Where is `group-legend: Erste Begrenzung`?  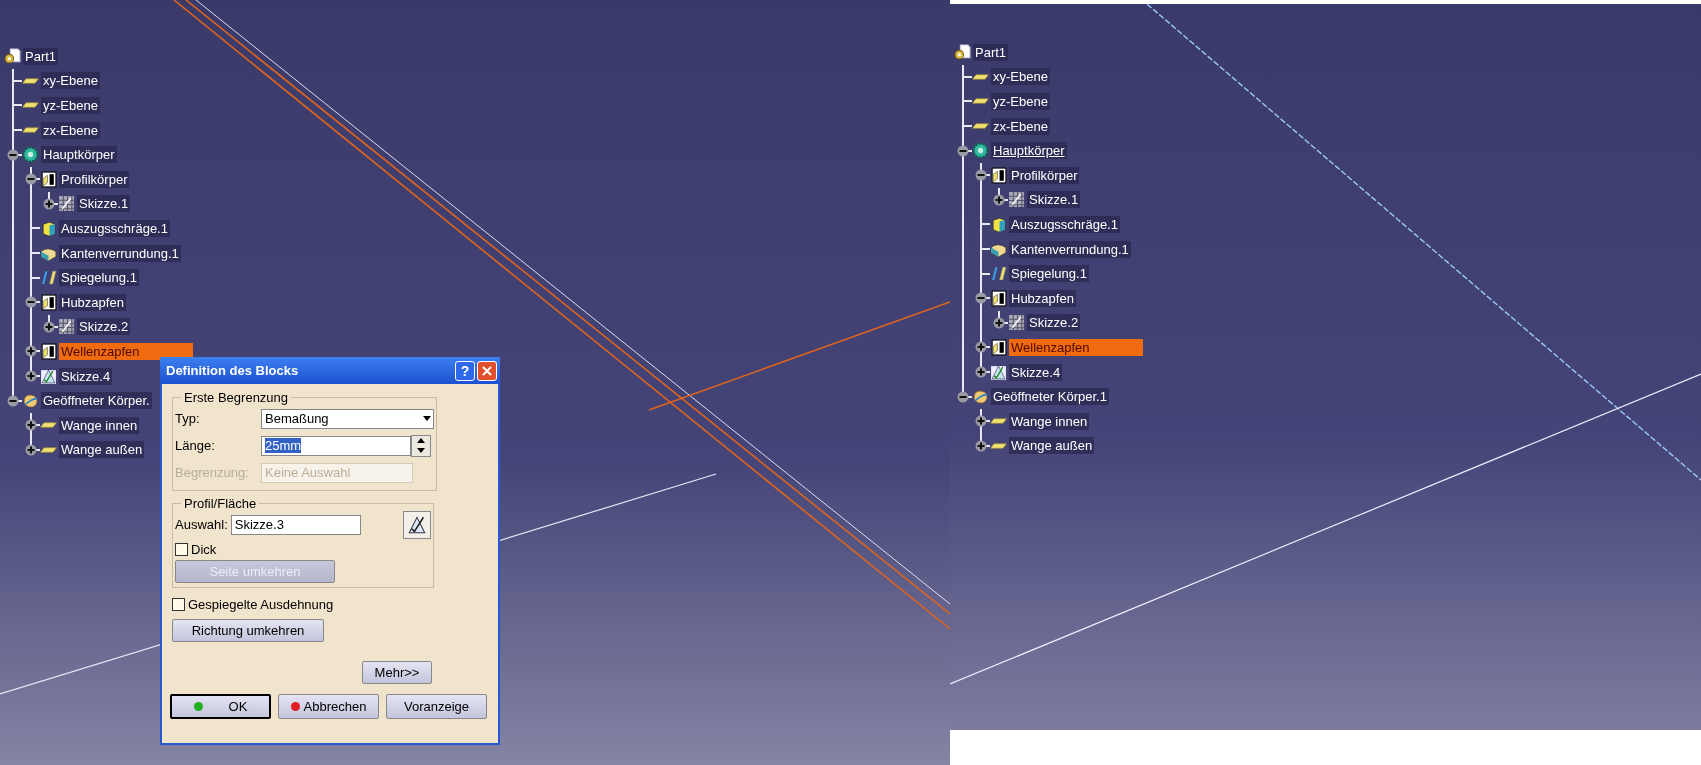
group-legend: Erste Begrenzung is located at coordinates (236, 397).